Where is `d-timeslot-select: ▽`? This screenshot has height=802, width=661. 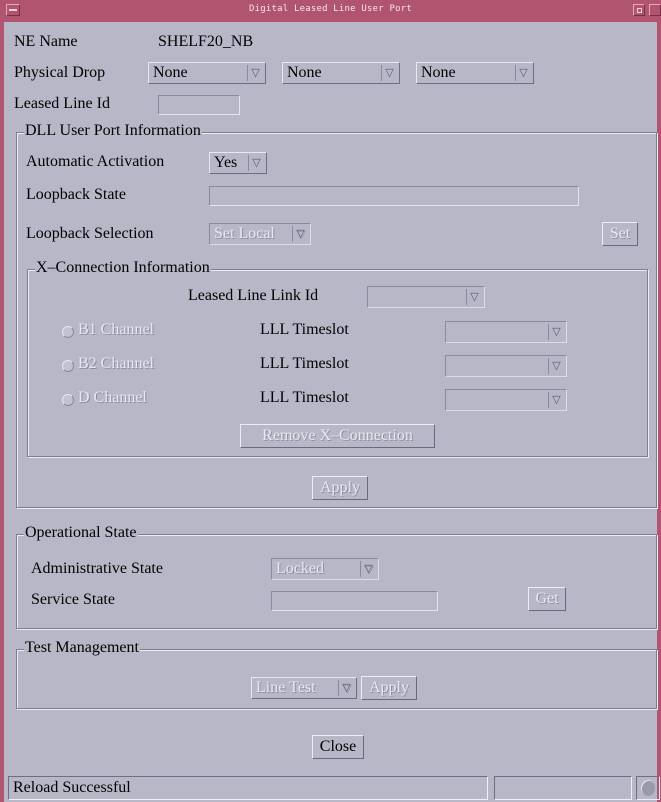
d-timeslot-select: ▽ is located at coordinates (506, 400).